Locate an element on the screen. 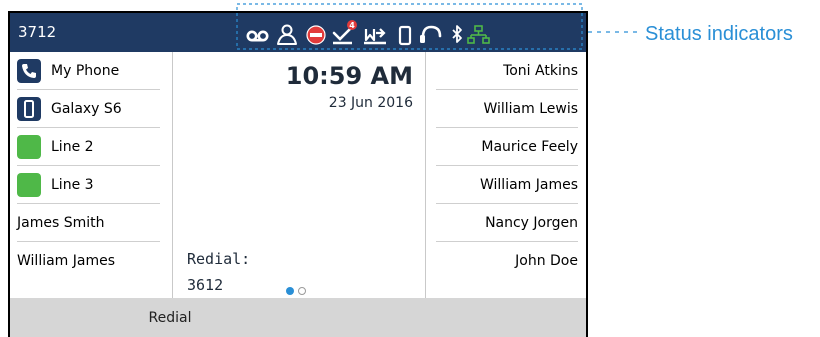 The image size is (820, 337). key-galaxy-s6: Galaxy S6 is located at coordinates (88, 109).